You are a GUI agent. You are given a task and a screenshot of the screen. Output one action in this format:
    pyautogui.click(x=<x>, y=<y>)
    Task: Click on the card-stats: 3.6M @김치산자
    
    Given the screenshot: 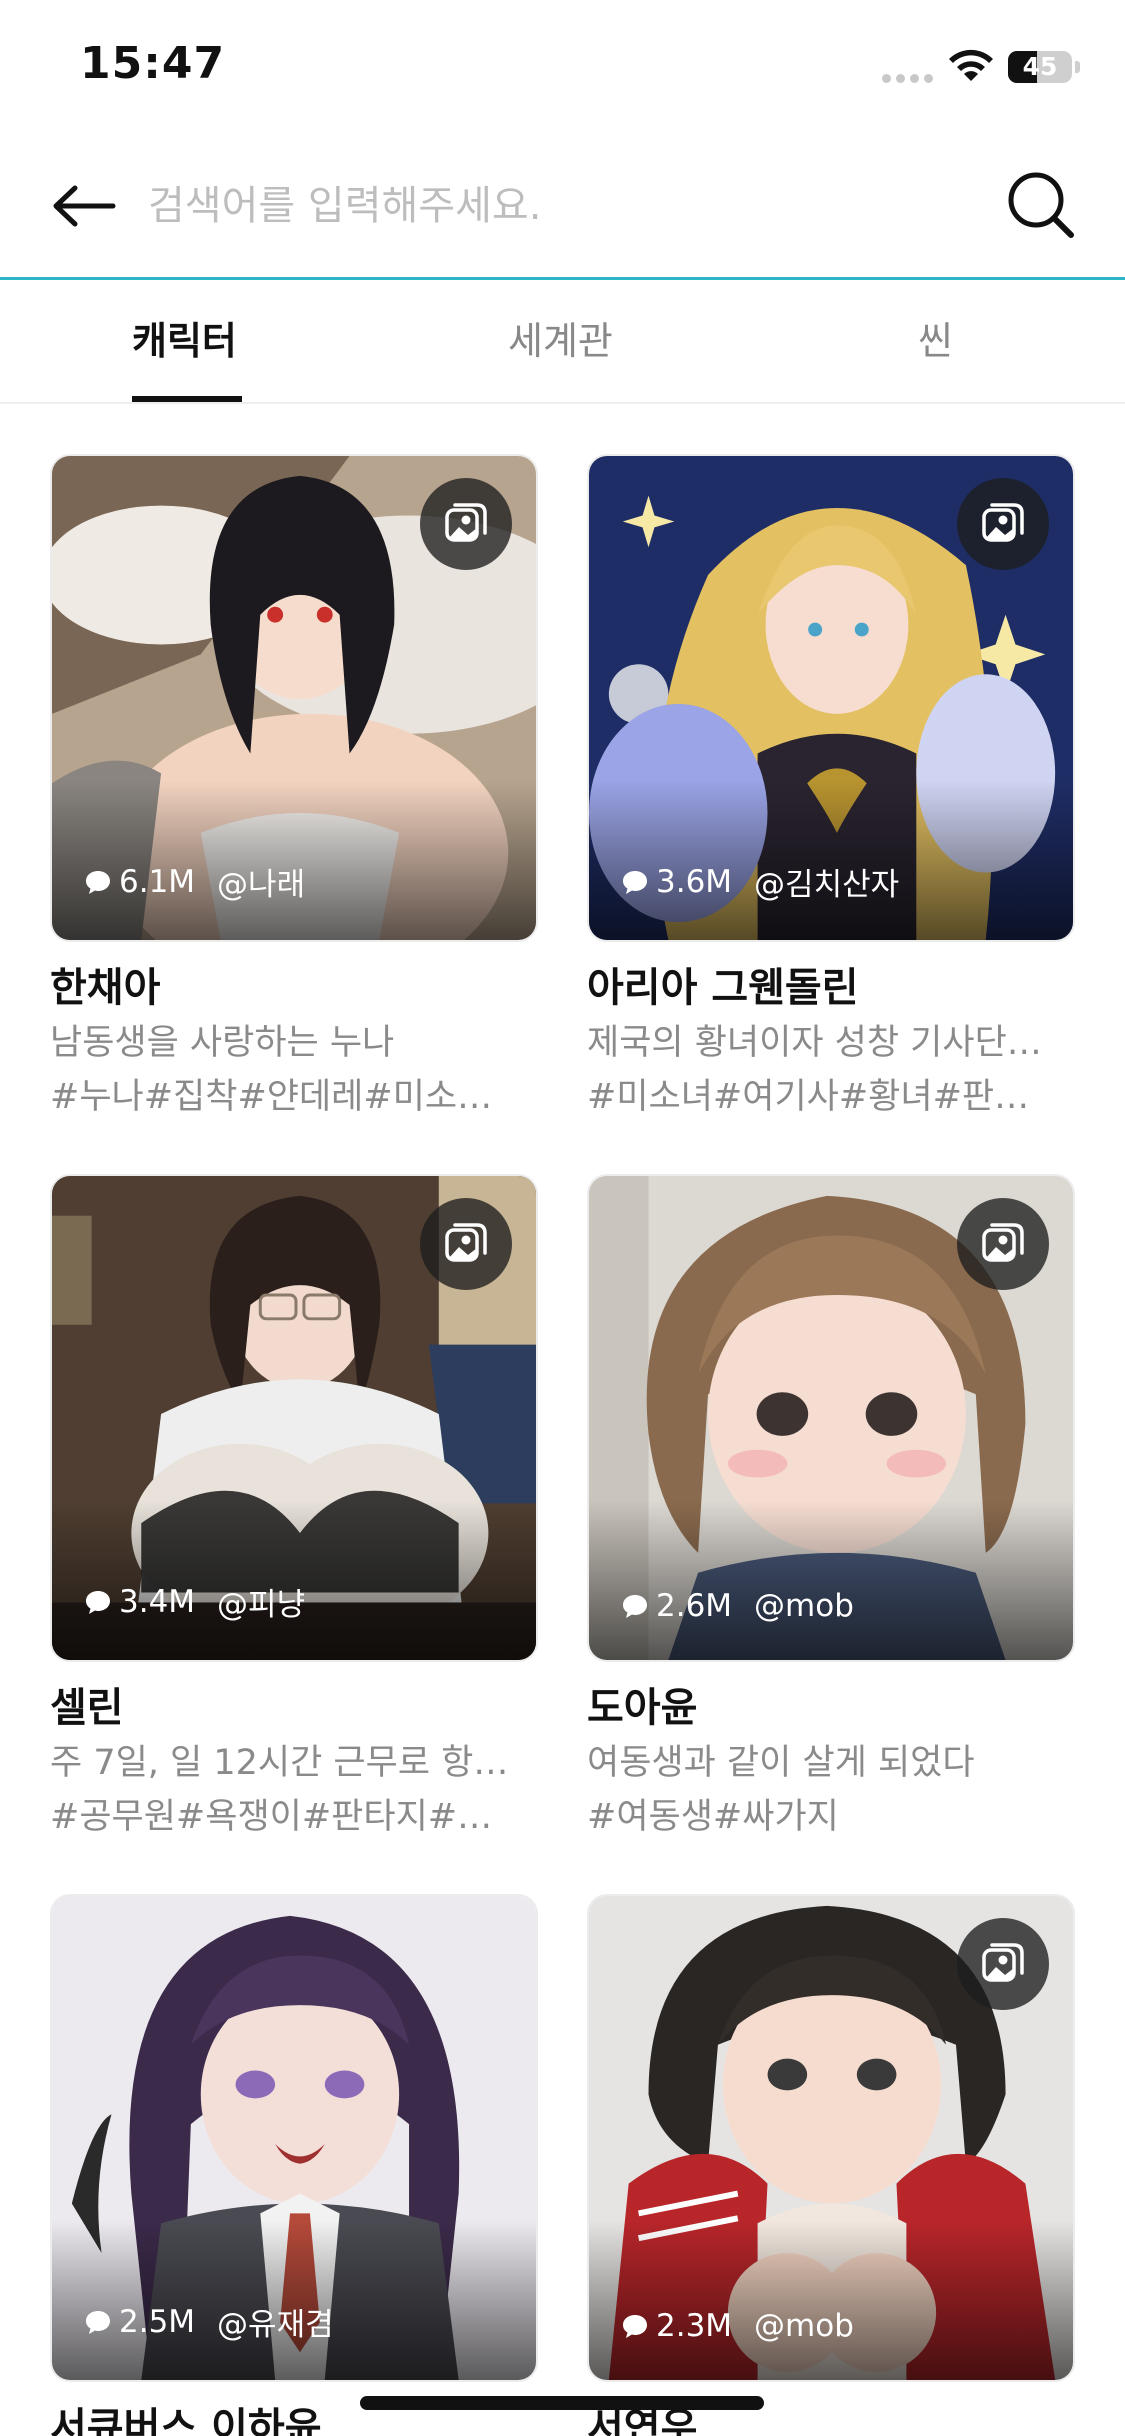 What is the action you would take?
    pyautogui.click(x=760, y=881)
    